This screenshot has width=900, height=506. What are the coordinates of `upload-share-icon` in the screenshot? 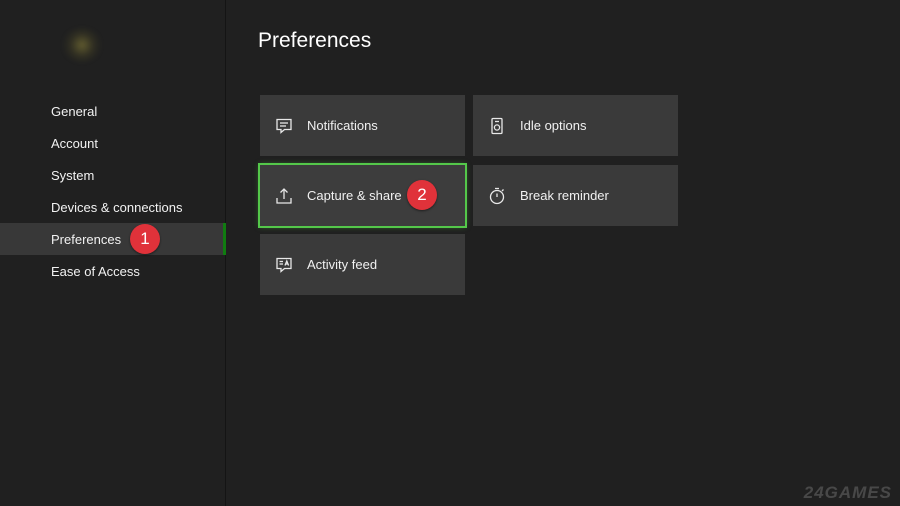 It's located at (284, 196).